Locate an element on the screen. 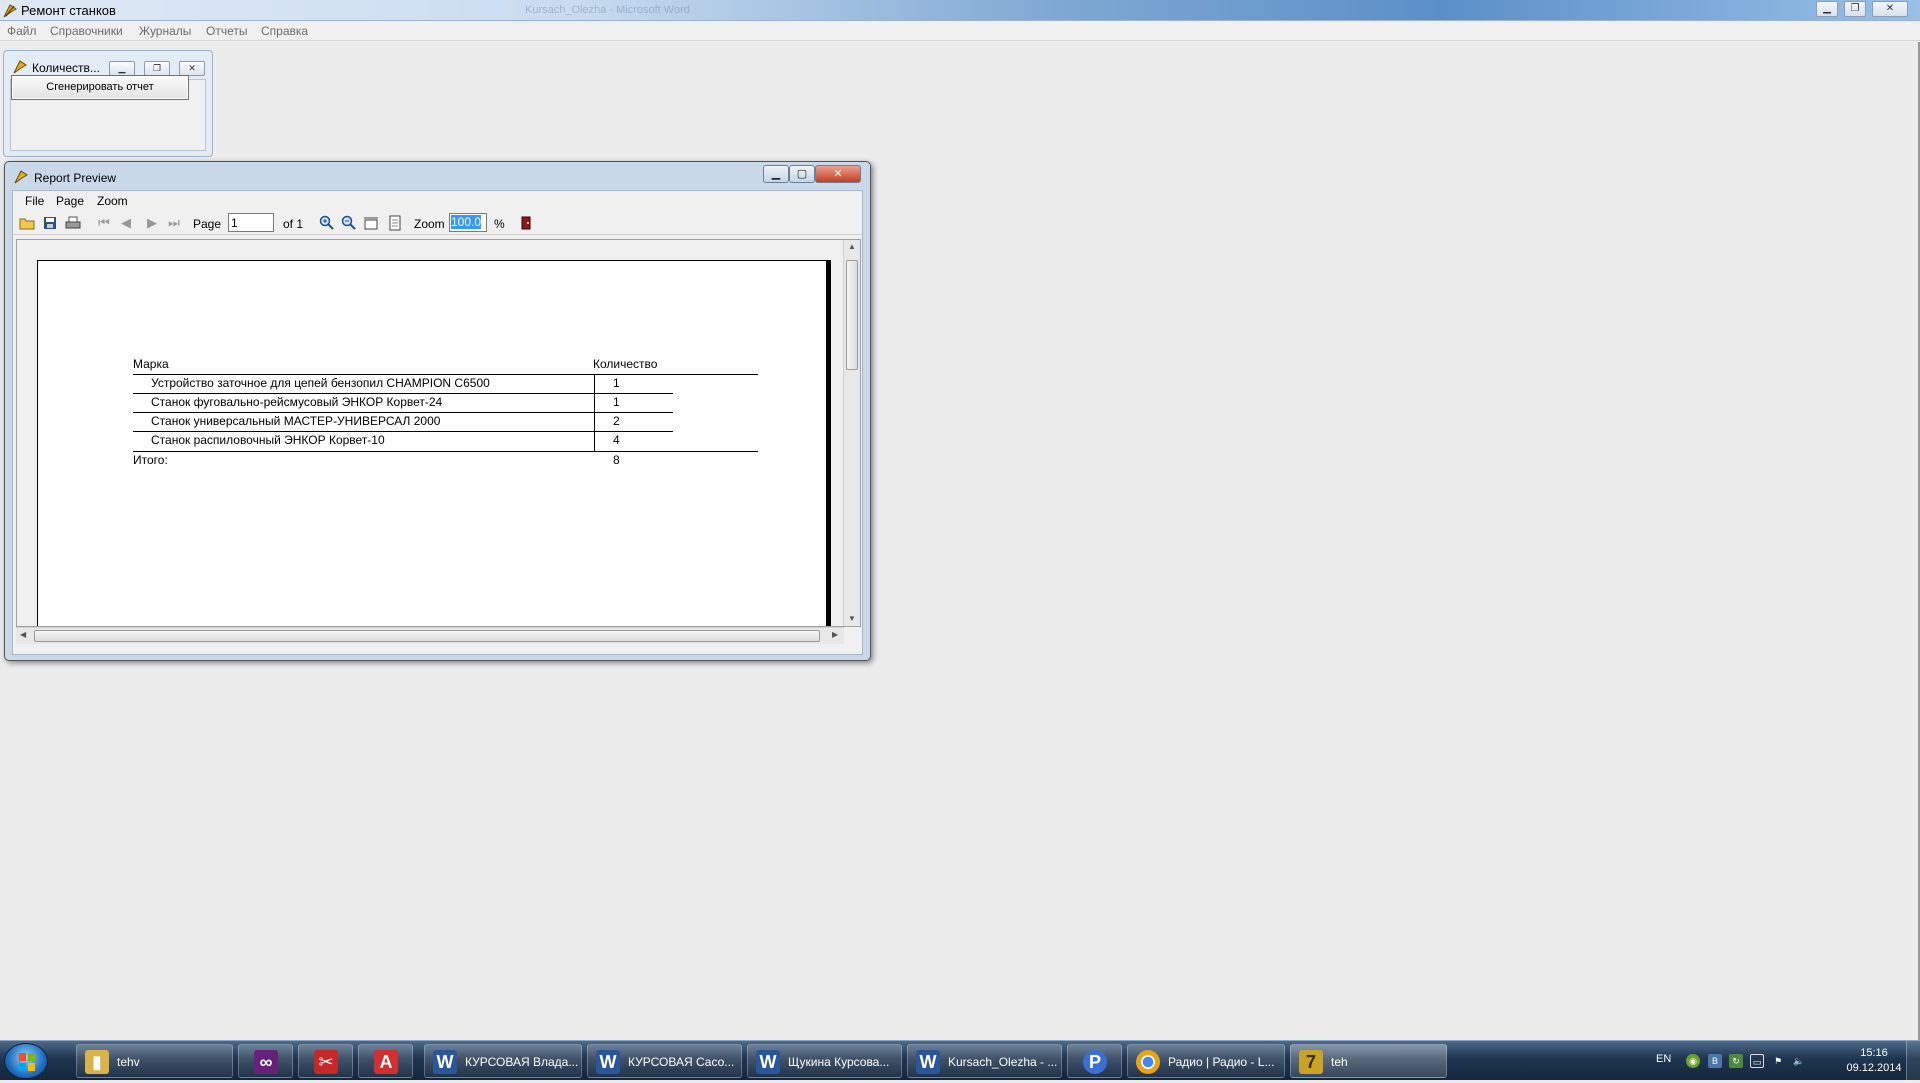 The image size is (1920, 1083). clock: 15:16 09.12.2014 is located at coordinates (1874, 1061).